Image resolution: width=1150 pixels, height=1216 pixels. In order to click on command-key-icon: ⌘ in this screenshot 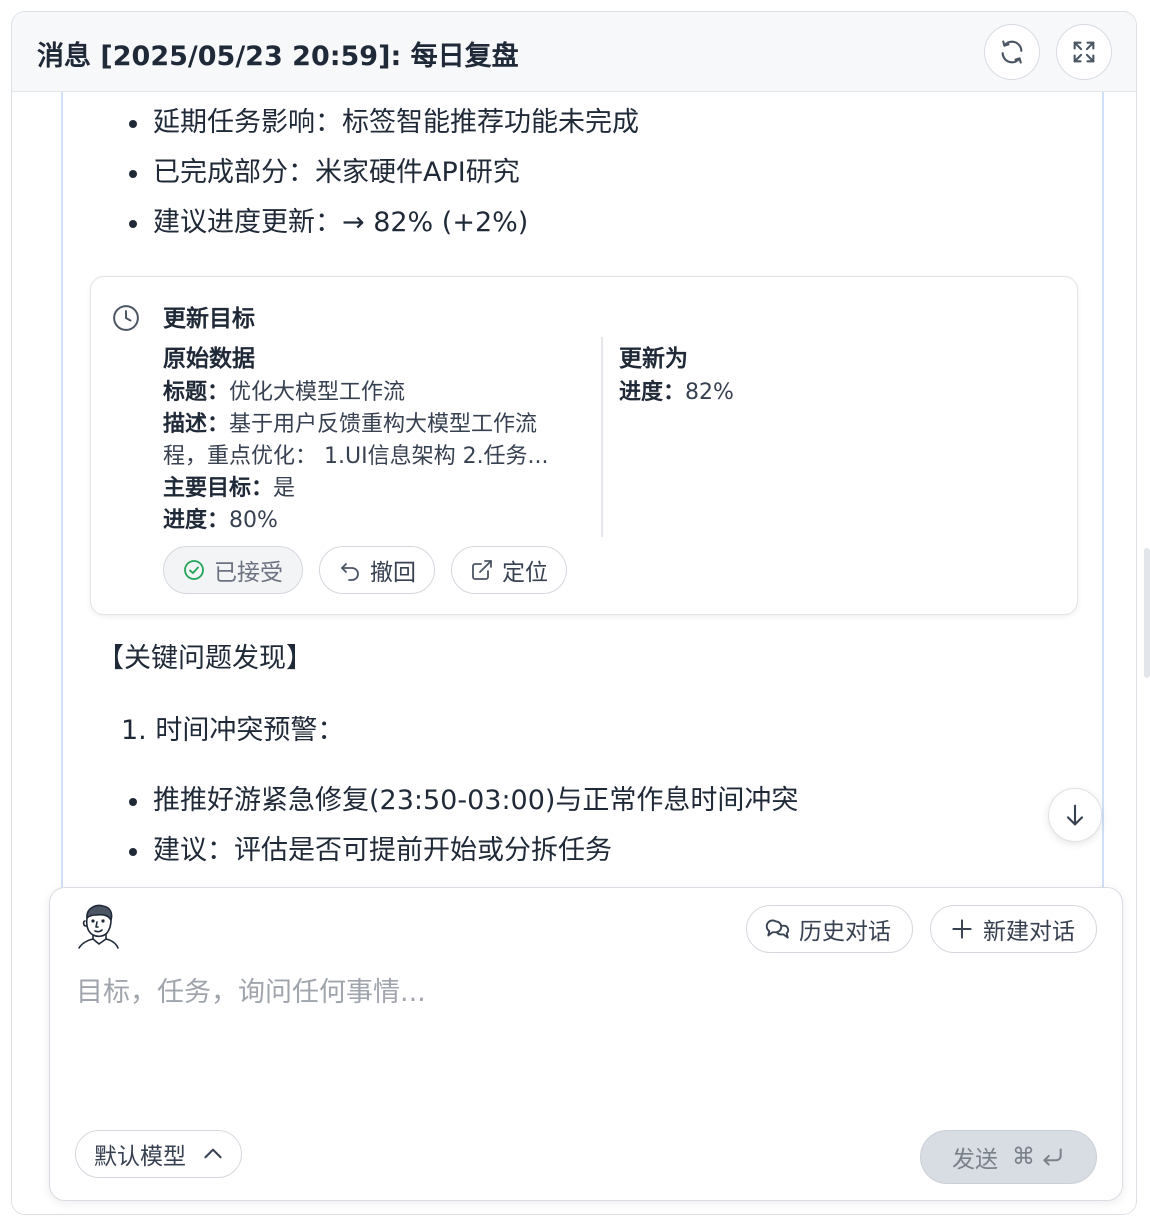, I will do `click(1023, 1157)`.